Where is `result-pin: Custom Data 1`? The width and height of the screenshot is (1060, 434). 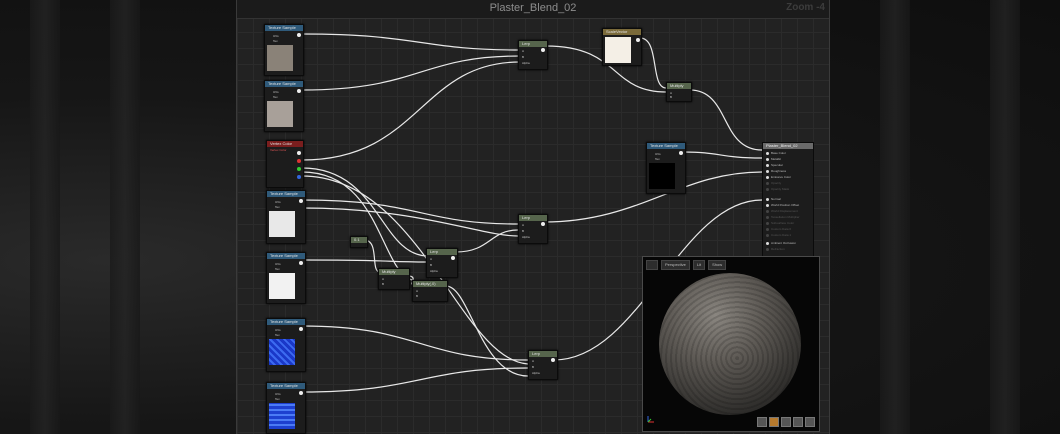
result-pin: Custom Data 1 is located at coordinates (778, 235).